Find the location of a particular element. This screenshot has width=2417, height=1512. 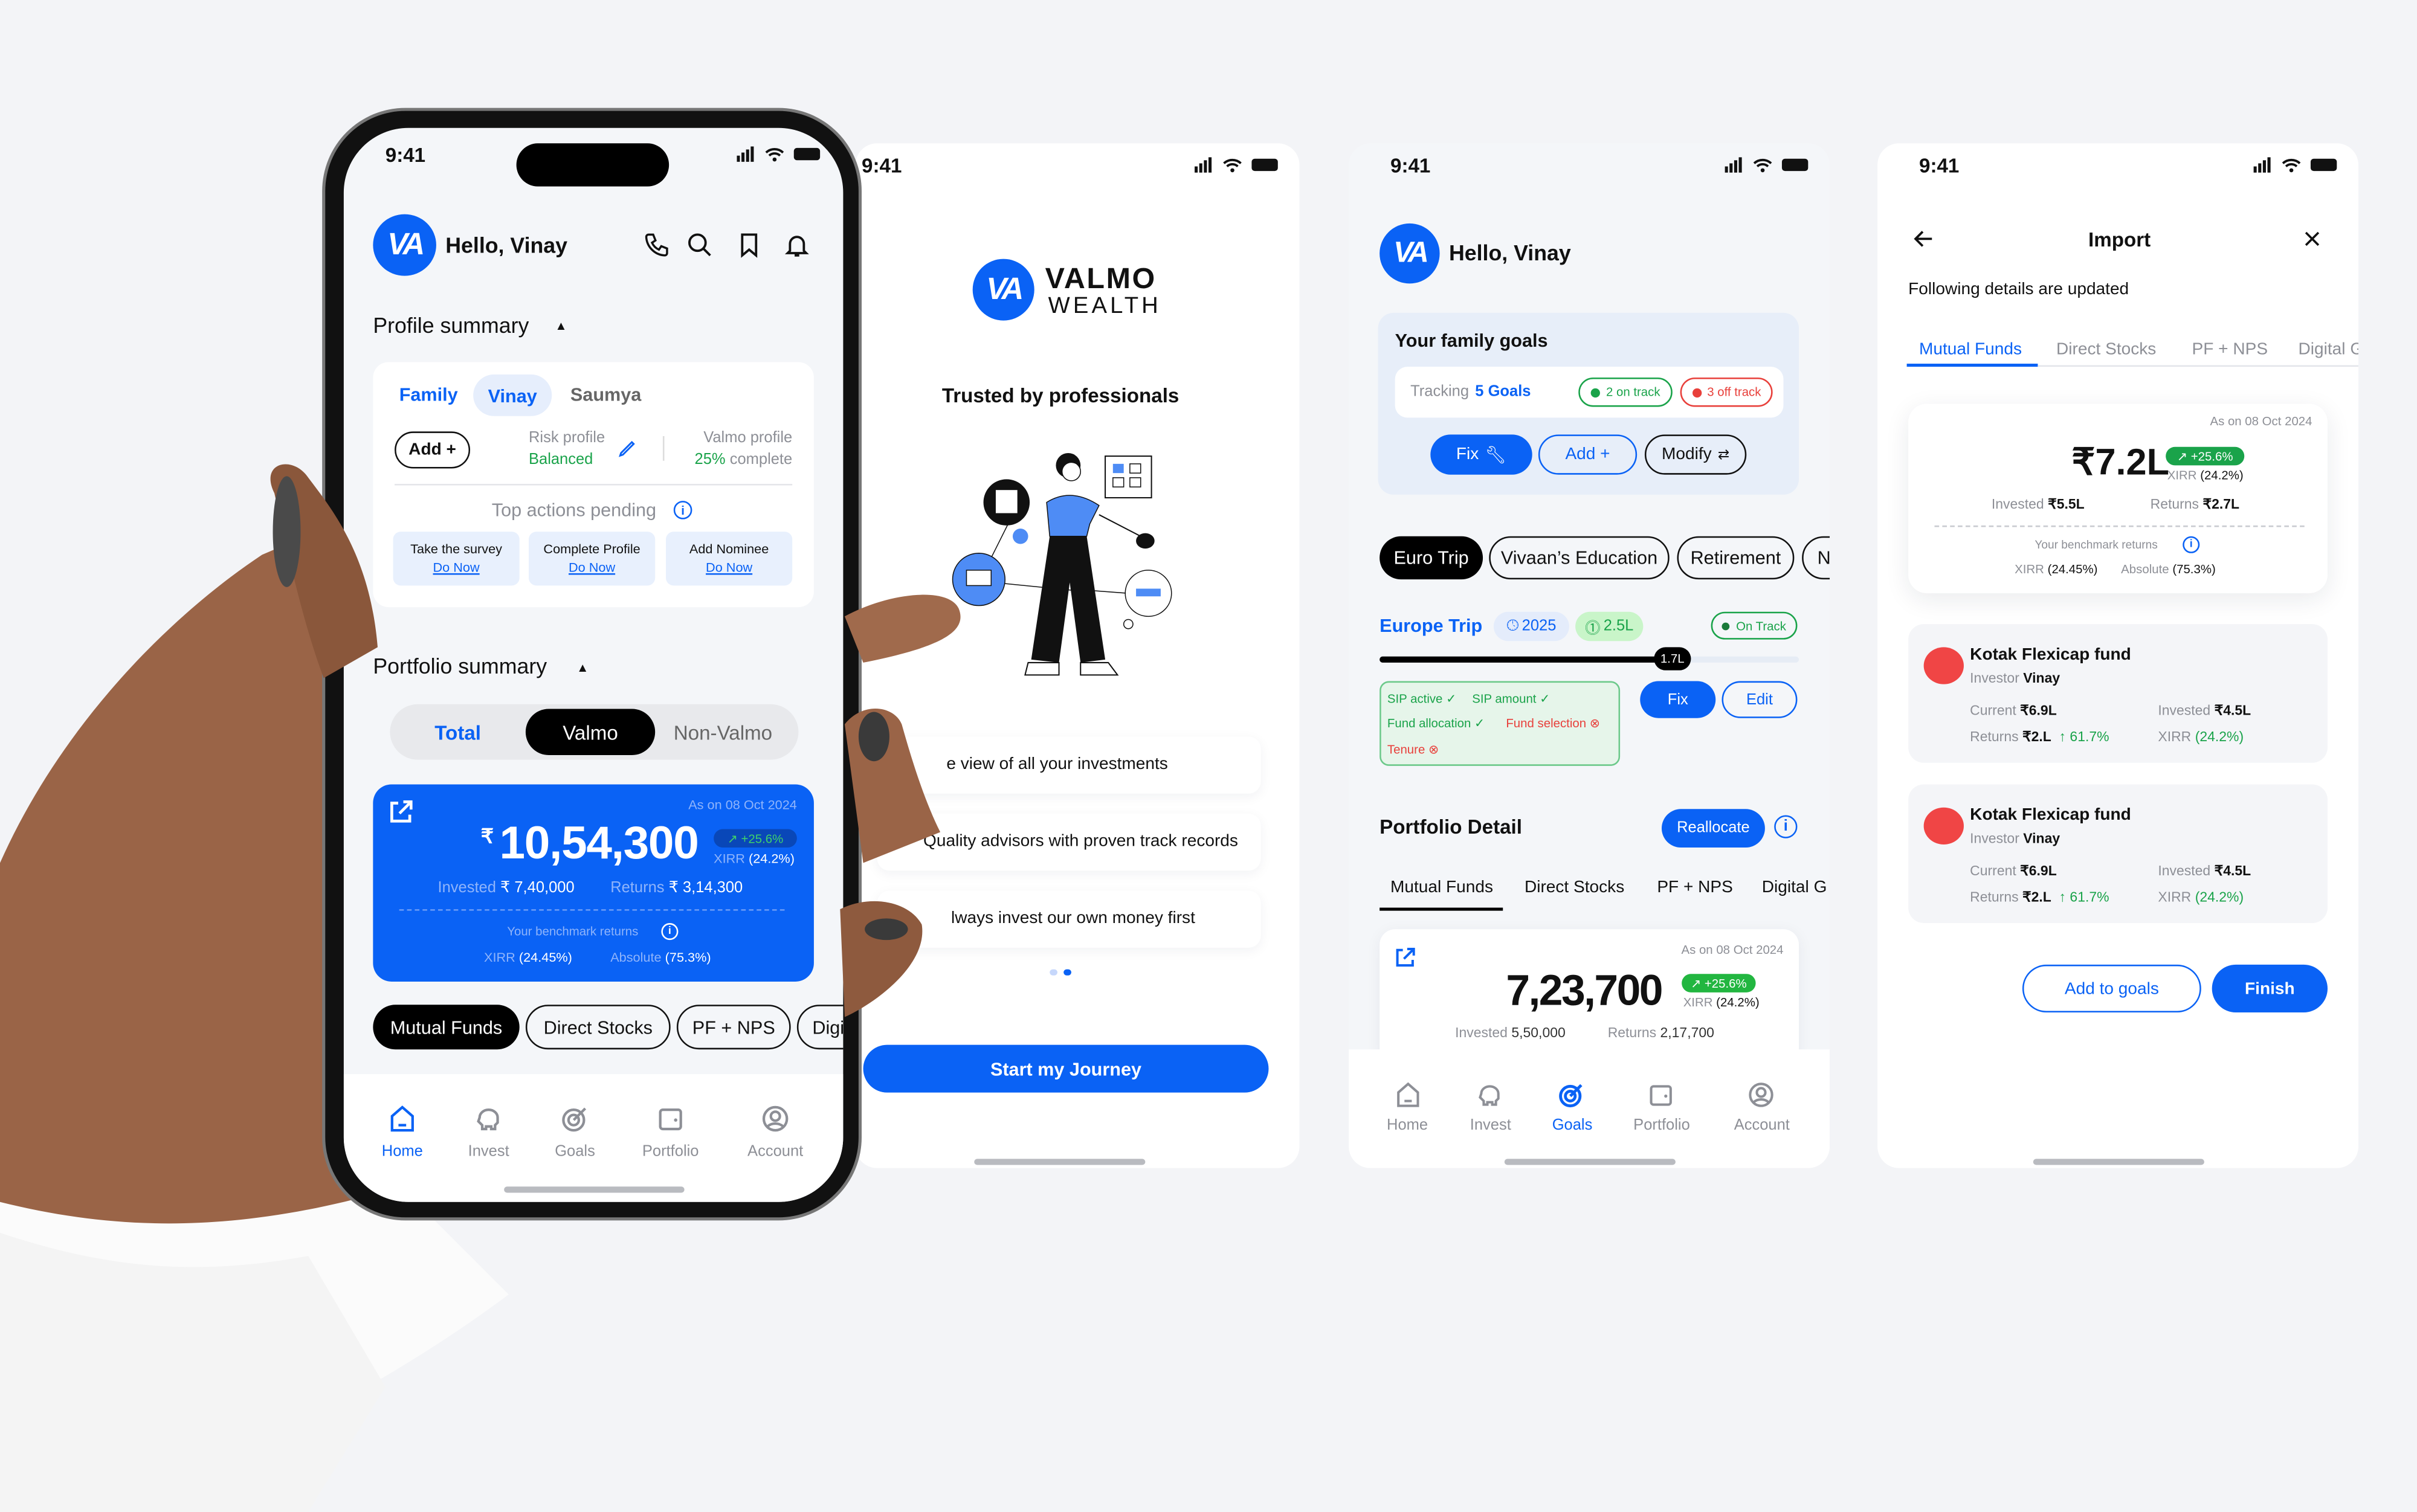

portfolio-value: 7,23,700 is located at coordinates (1584, 990).